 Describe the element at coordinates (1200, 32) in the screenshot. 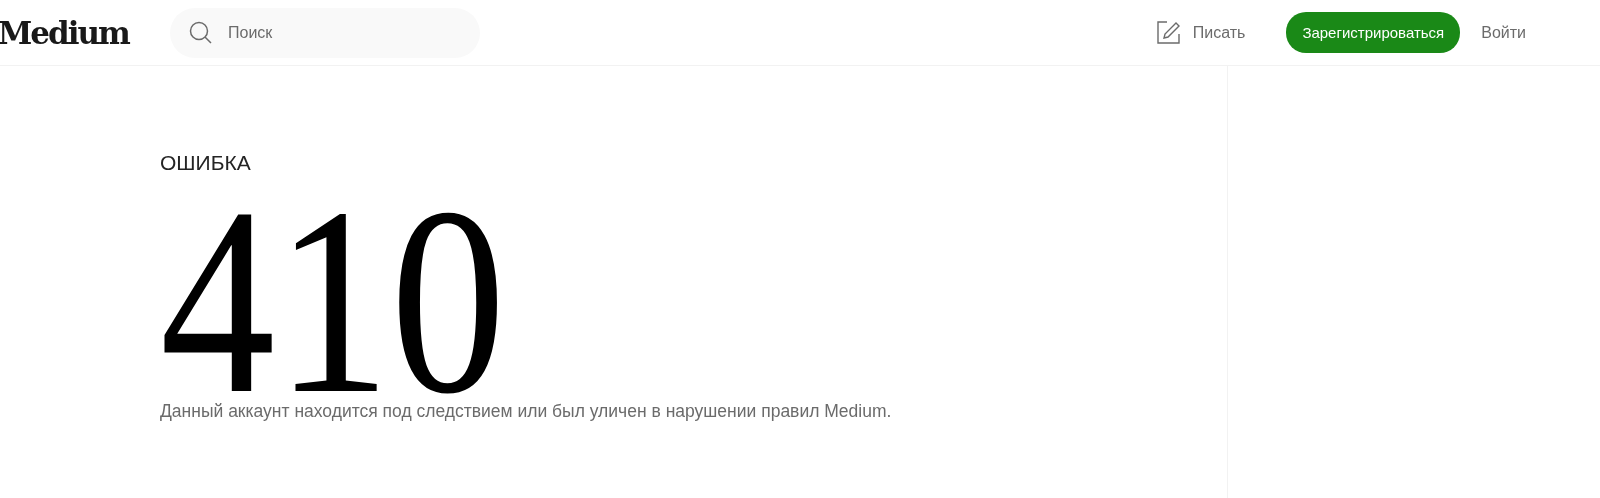

I see `write-link: Писать` at that location.